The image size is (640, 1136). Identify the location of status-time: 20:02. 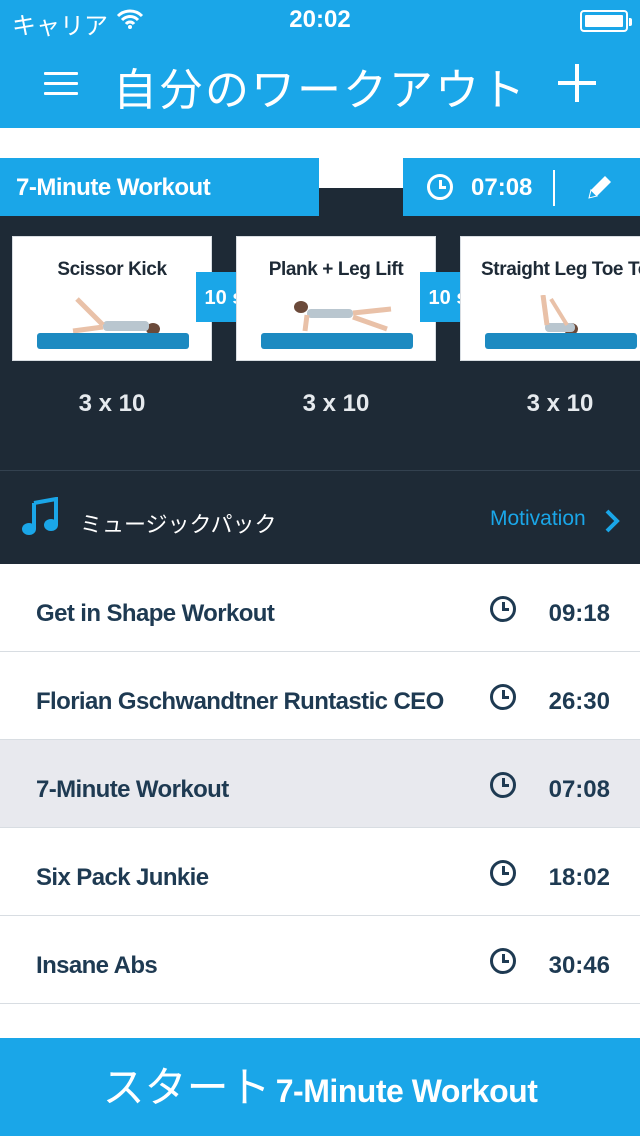
(320, 19).